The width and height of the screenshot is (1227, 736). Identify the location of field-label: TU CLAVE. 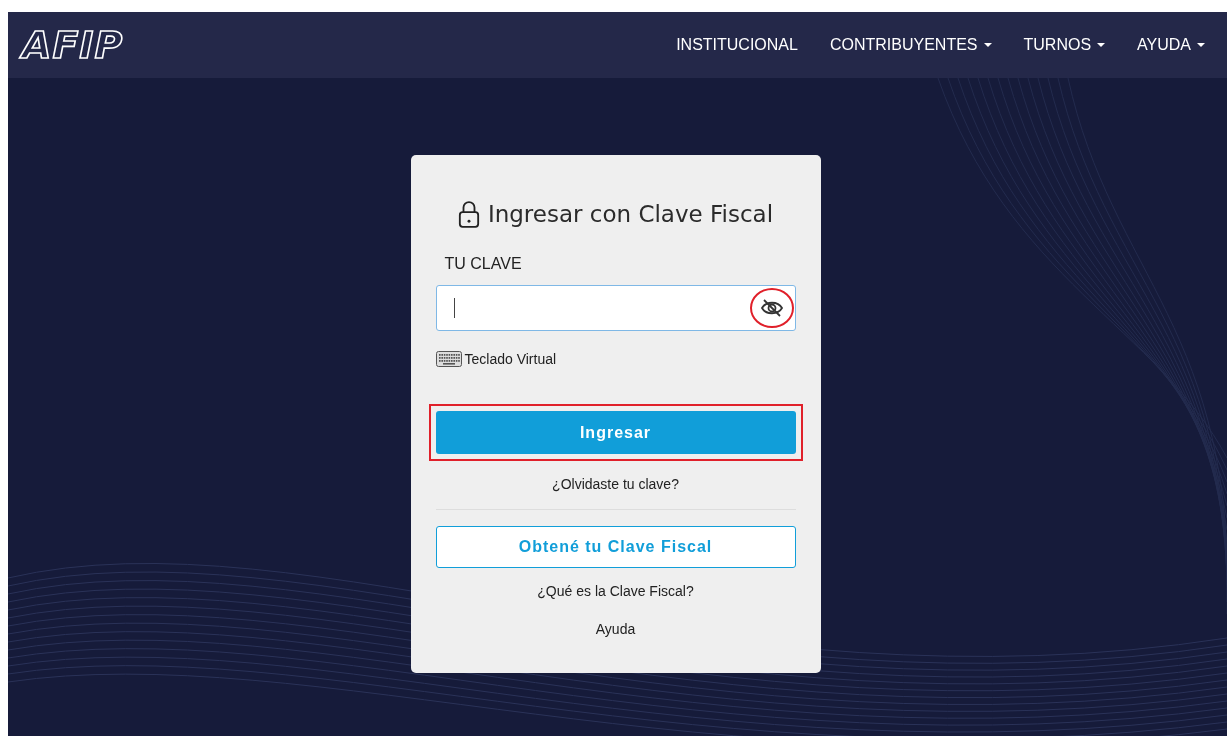
(483, 264).